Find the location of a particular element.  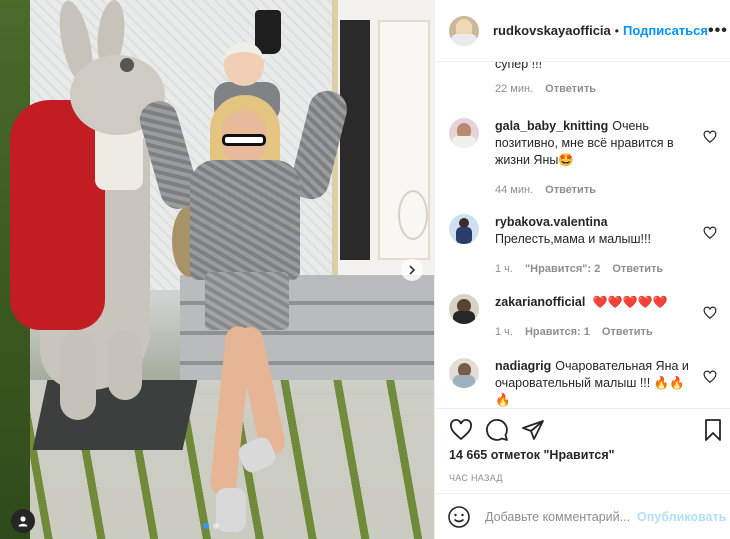

comment-username: gala_baby_knitting is located at coordinates (551, 126).